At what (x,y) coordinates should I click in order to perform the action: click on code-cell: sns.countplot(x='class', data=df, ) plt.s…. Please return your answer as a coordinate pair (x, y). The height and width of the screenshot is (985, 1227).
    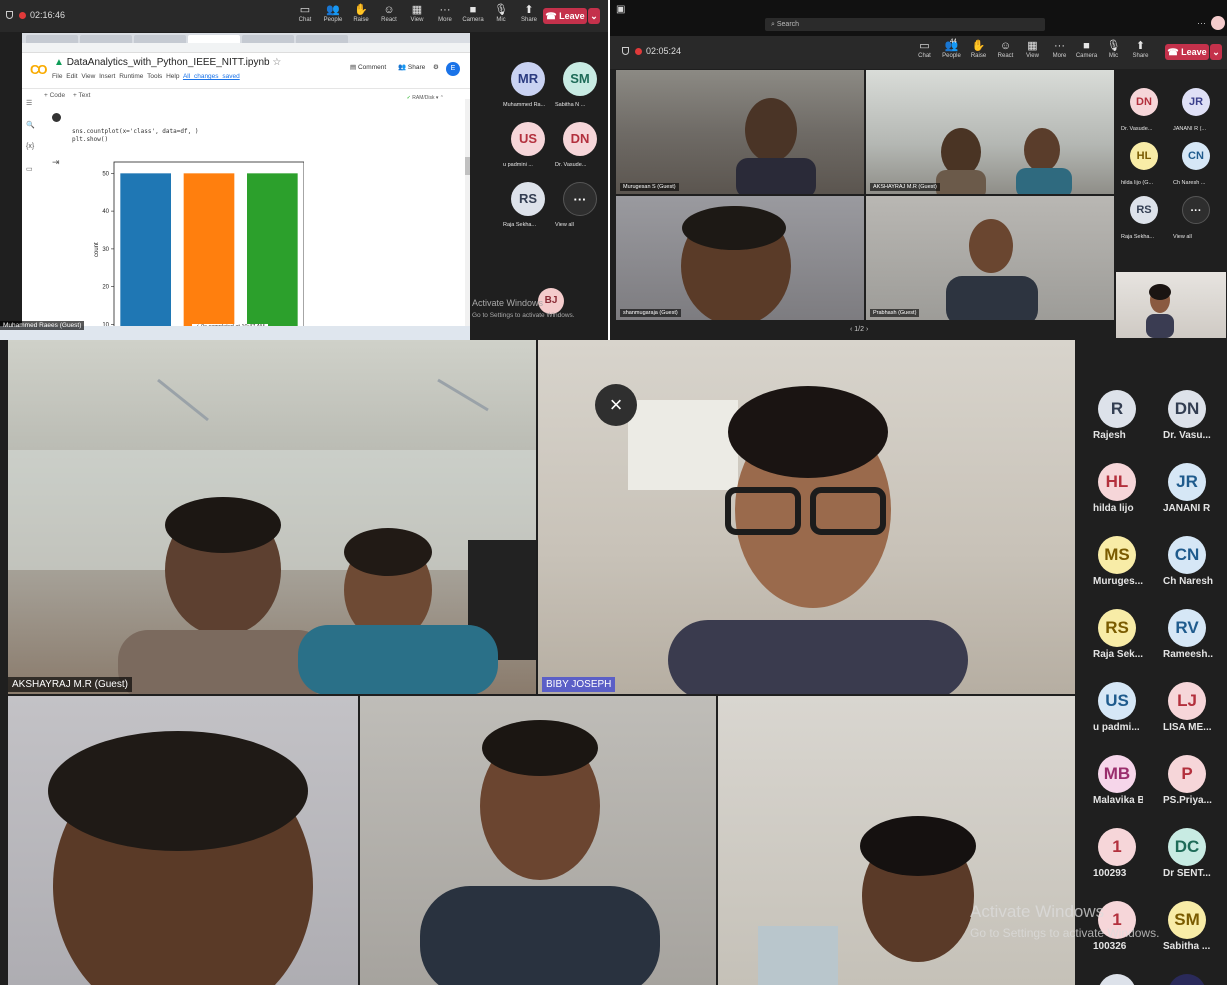
    Looking at the image, I should click on (135, 136).